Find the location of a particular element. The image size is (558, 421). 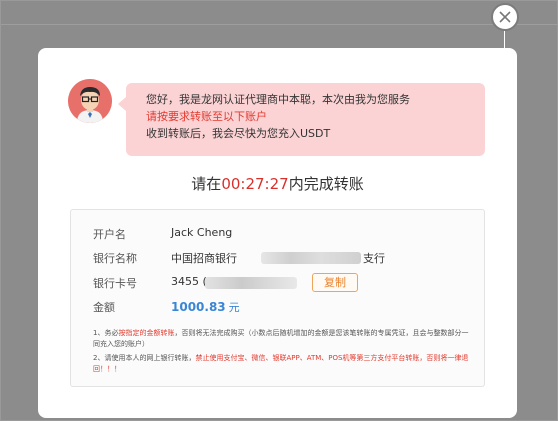

close-connector is located at coordinates (504, 40).